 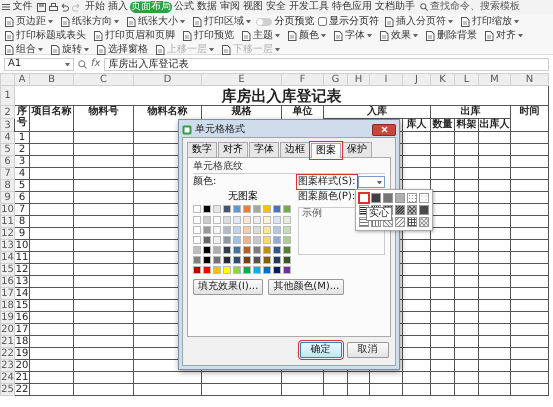 I want to click on dialog-button: 确定, so click(x=321, y=350).